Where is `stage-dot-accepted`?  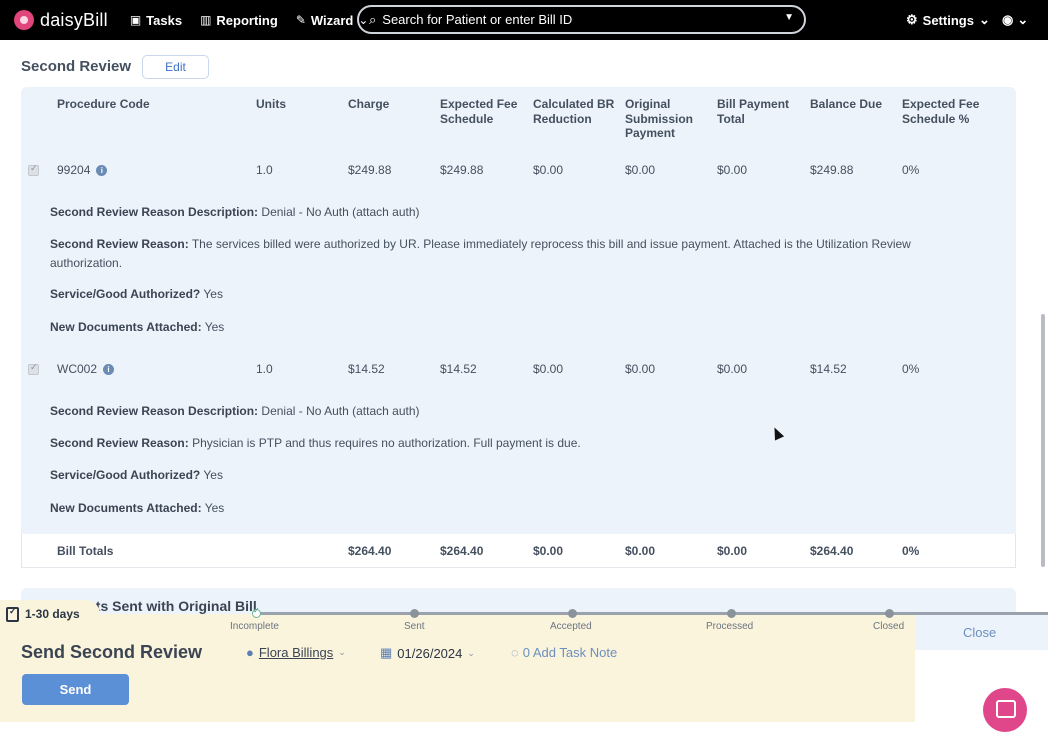
stage-dot-accepted is located at coordinates (572, 613).